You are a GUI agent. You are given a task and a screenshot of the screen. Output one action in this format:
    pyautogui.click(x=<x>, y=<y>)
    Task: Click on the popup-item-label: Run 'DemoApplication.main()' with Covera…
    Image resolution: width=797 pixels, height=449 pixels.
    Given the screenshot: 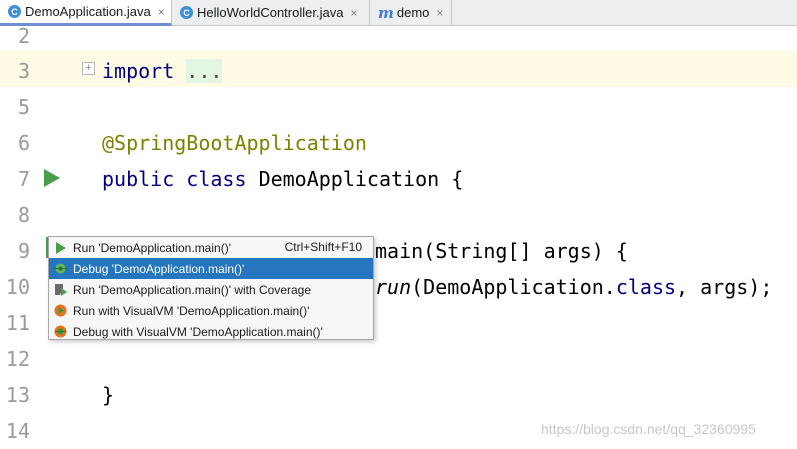 What is the action you would take?
    pyautogui.click(x=192, y=289)
    